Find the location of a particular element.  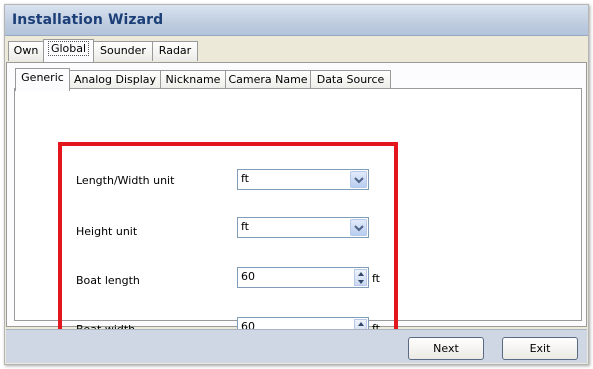

footer-bar: Next Exit is located at coordinates (296, 346).